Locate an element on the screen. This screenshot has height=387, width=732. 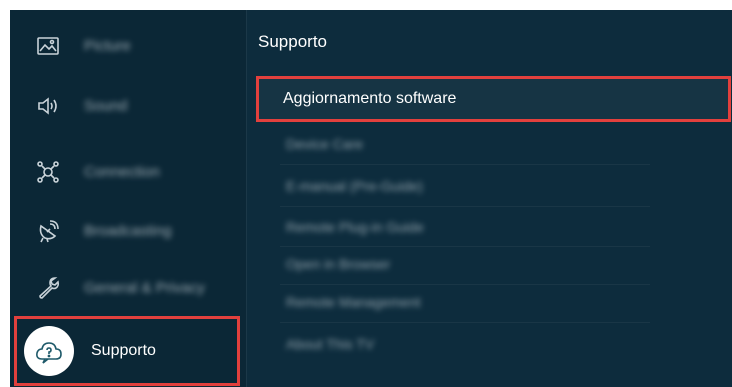
list-item: E-manual (Pre-Guide) is located at coordinates (496, 186).